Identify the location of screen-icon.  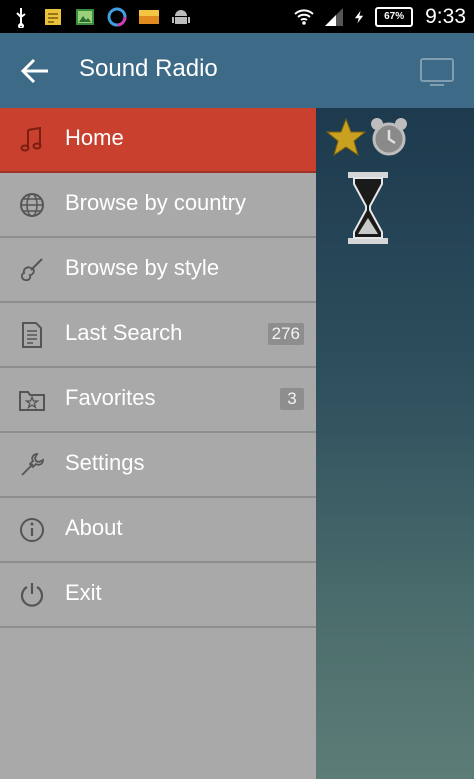
(437, 71).